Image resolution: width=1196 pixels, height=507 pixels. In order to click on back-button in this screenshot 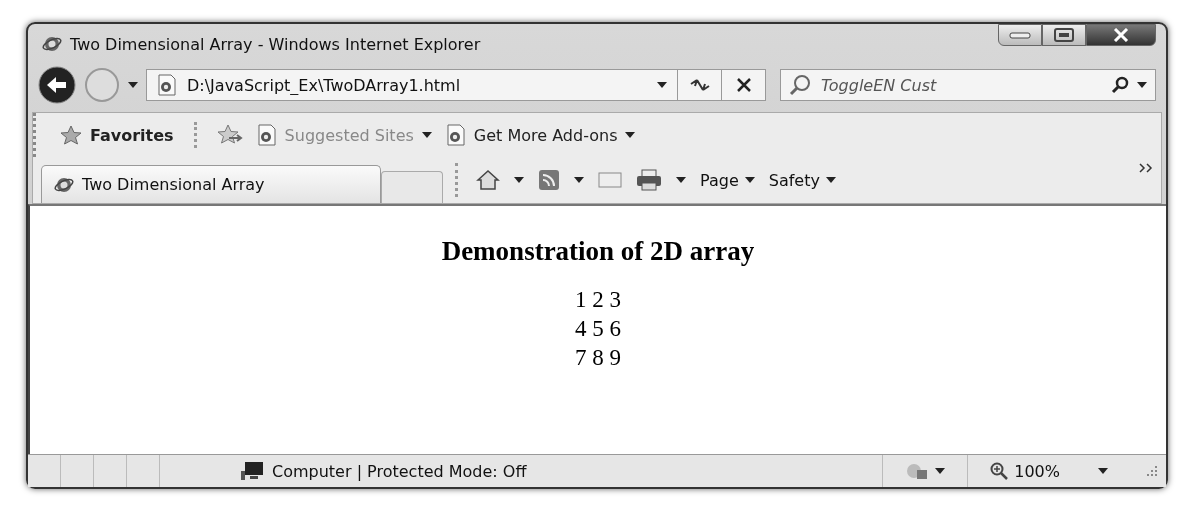, I will do `click(57, 85)`.